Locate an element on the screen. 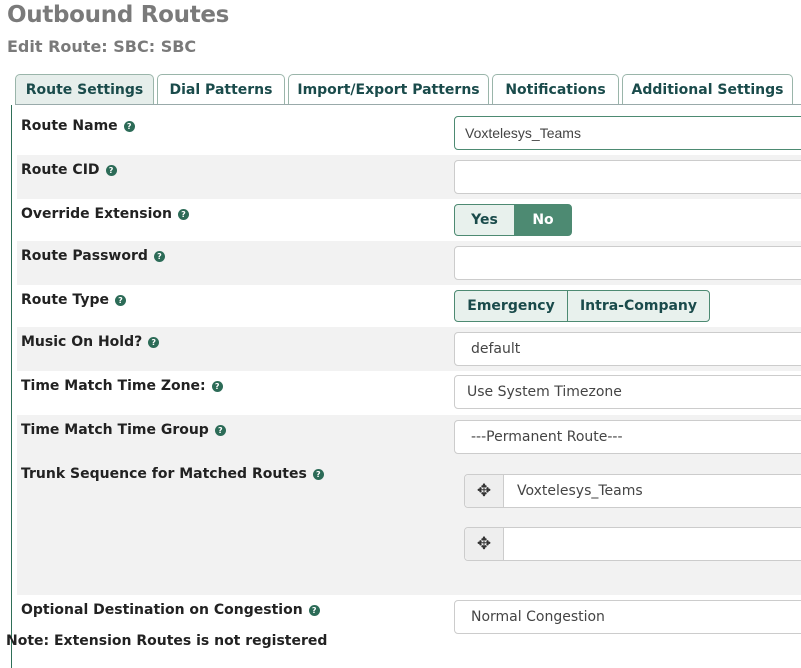 Image resolution: width=801 pixels, height=668 pixels. route-cid-input is located at coordinates (627, 177).